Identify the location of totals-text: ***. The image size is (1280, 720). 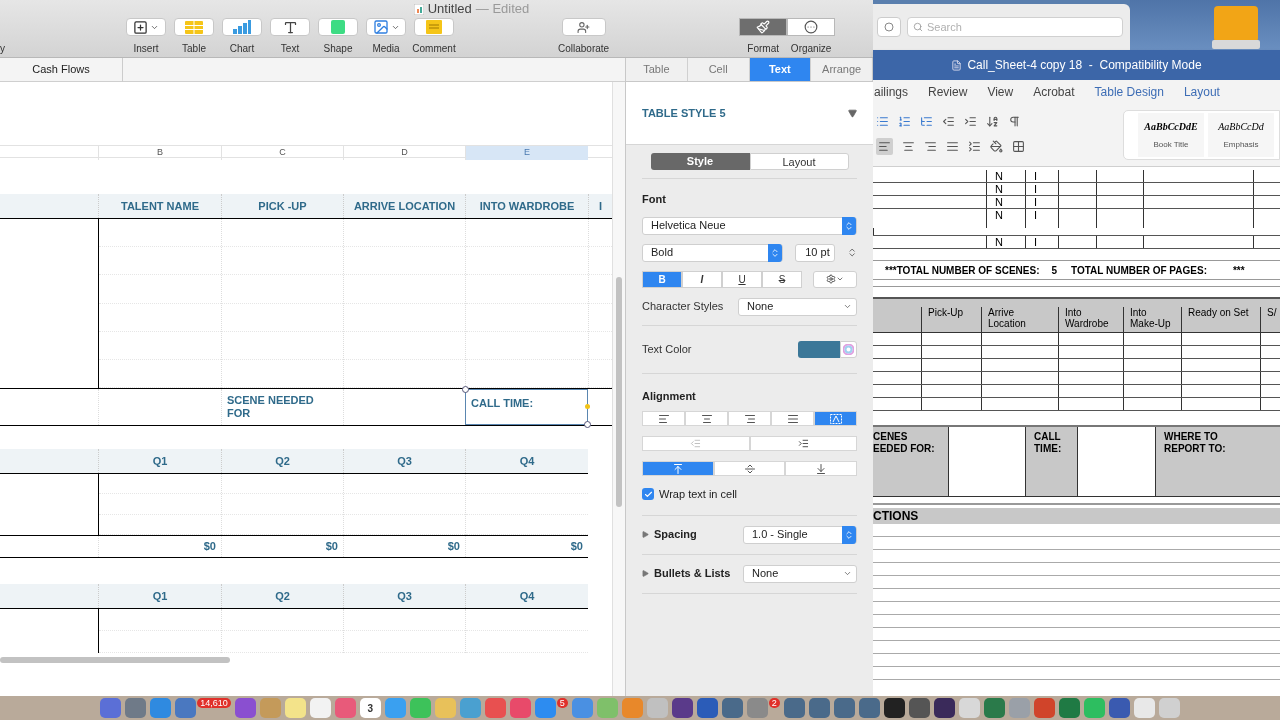
(1238, 270).